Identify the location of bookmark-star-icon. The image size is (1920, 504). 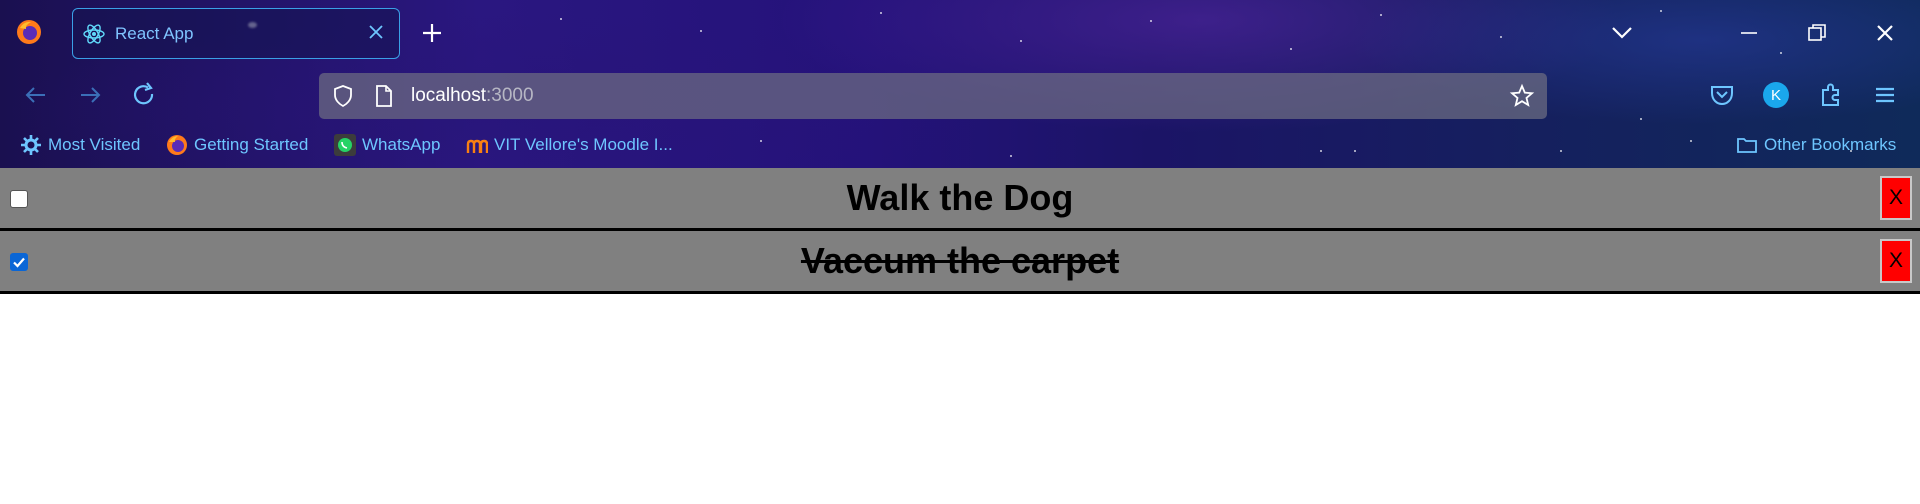
(1522, 96).